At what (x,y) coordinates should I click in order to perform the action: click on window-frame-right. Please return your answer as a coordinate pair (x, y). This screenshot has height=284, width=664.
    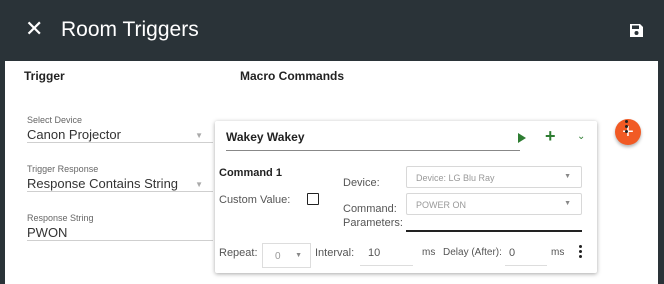
    Looking at the image, I should click on (661, 142).